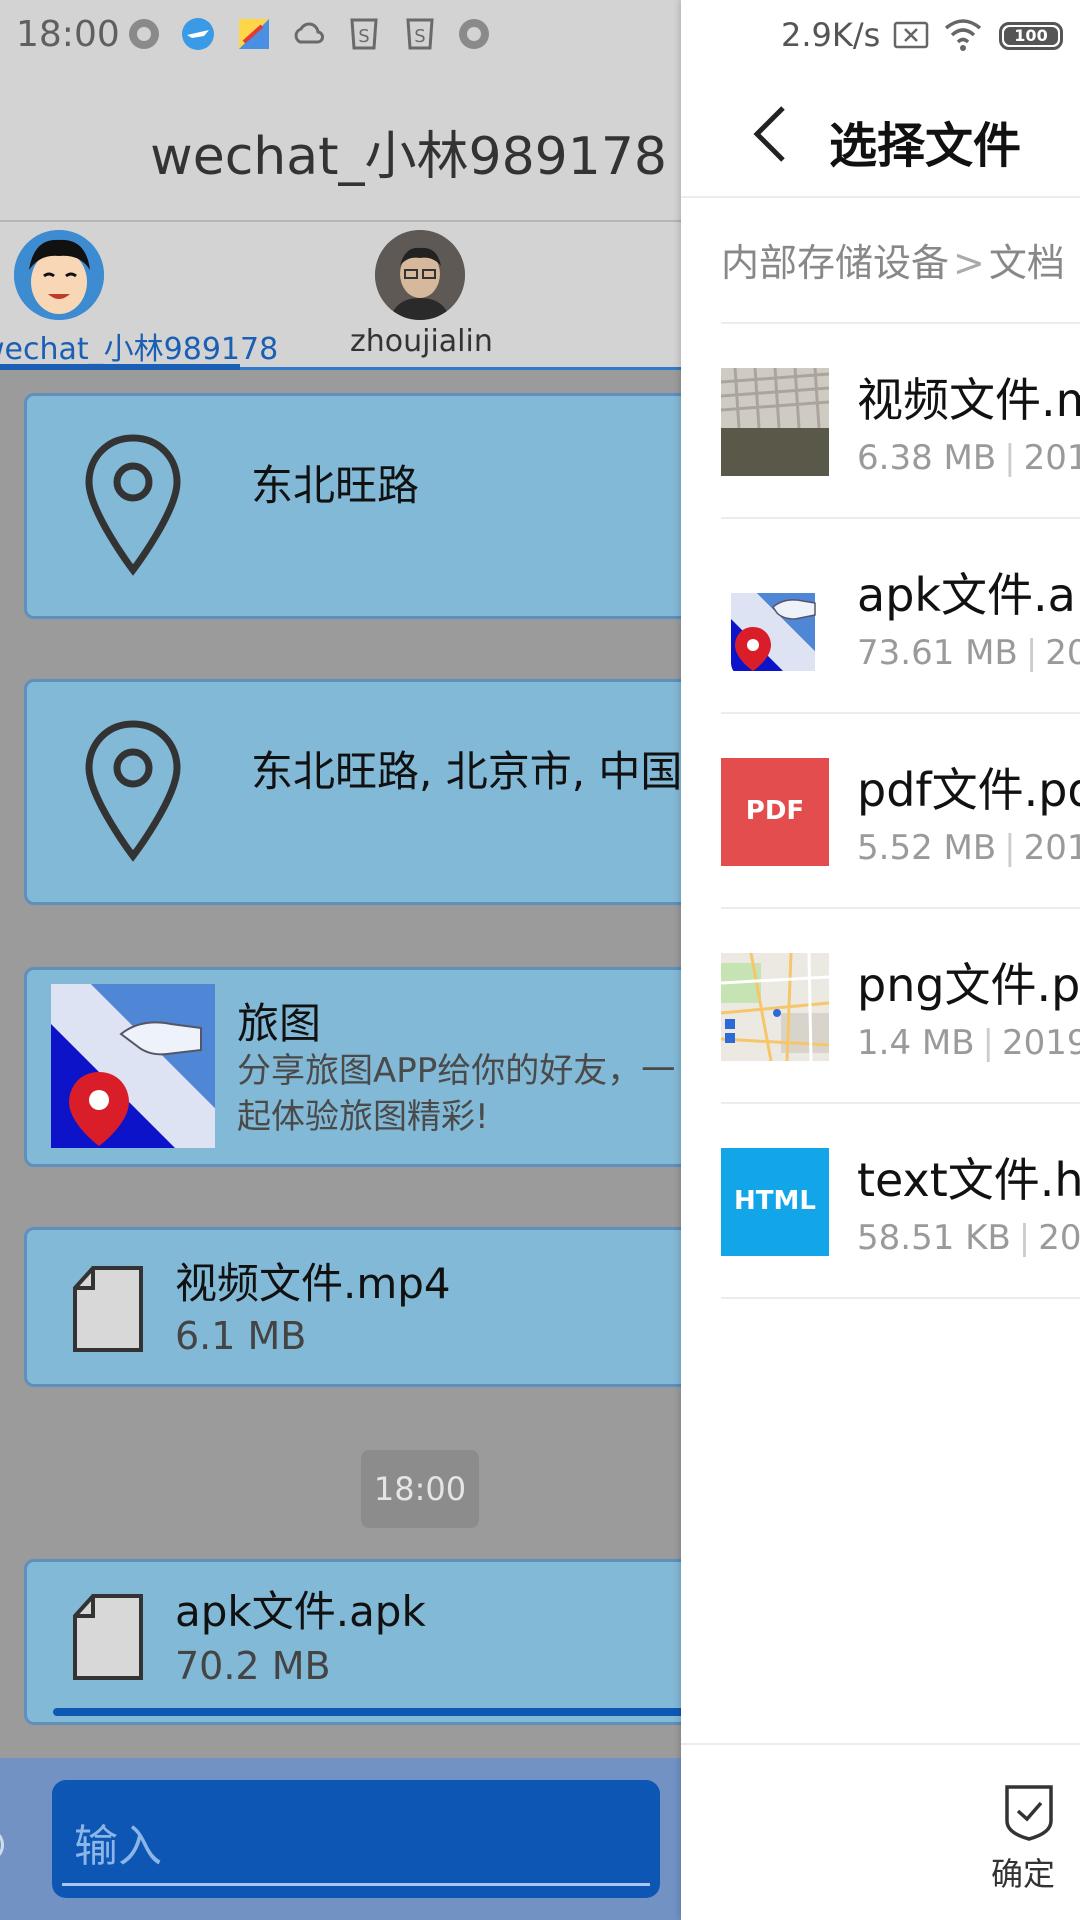 Image resolution: width=1080 pixels, height=1920 pixels. Describe the element at coordinates (1023, 1874) in the screenshot. I see `confirm-label: 确定` at that location.